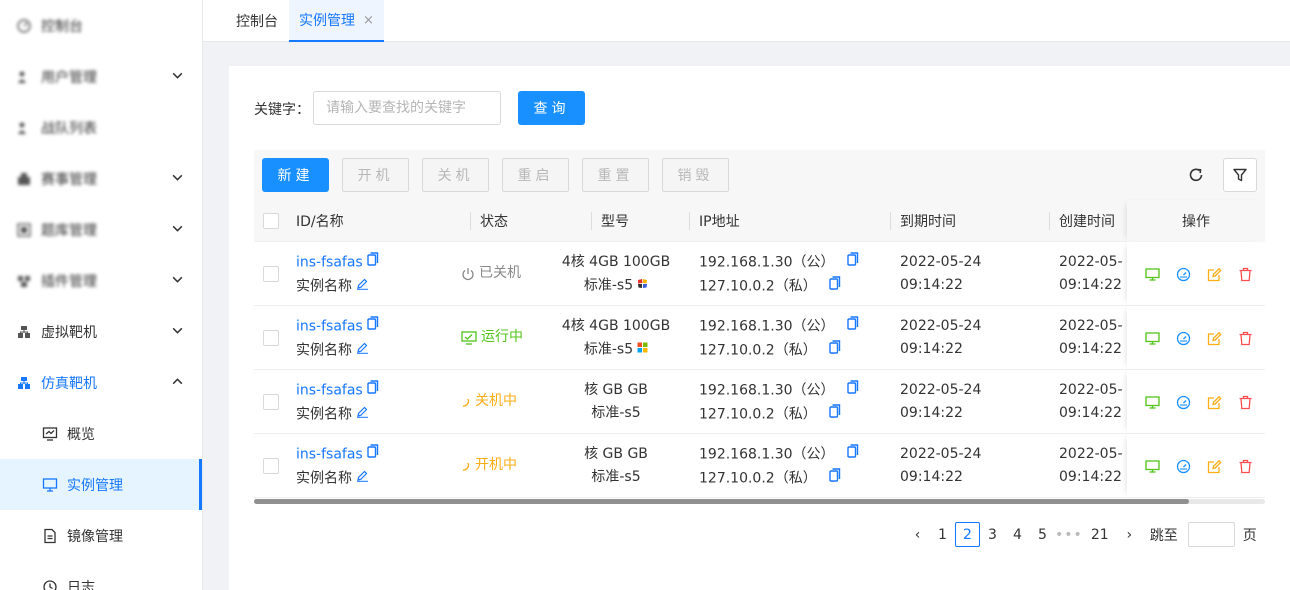  What do you see at coordinates (101, 178) in the screenshot?
I see `sidebar-item-competitions: 赛事管理` at bounding box center [101, 178].